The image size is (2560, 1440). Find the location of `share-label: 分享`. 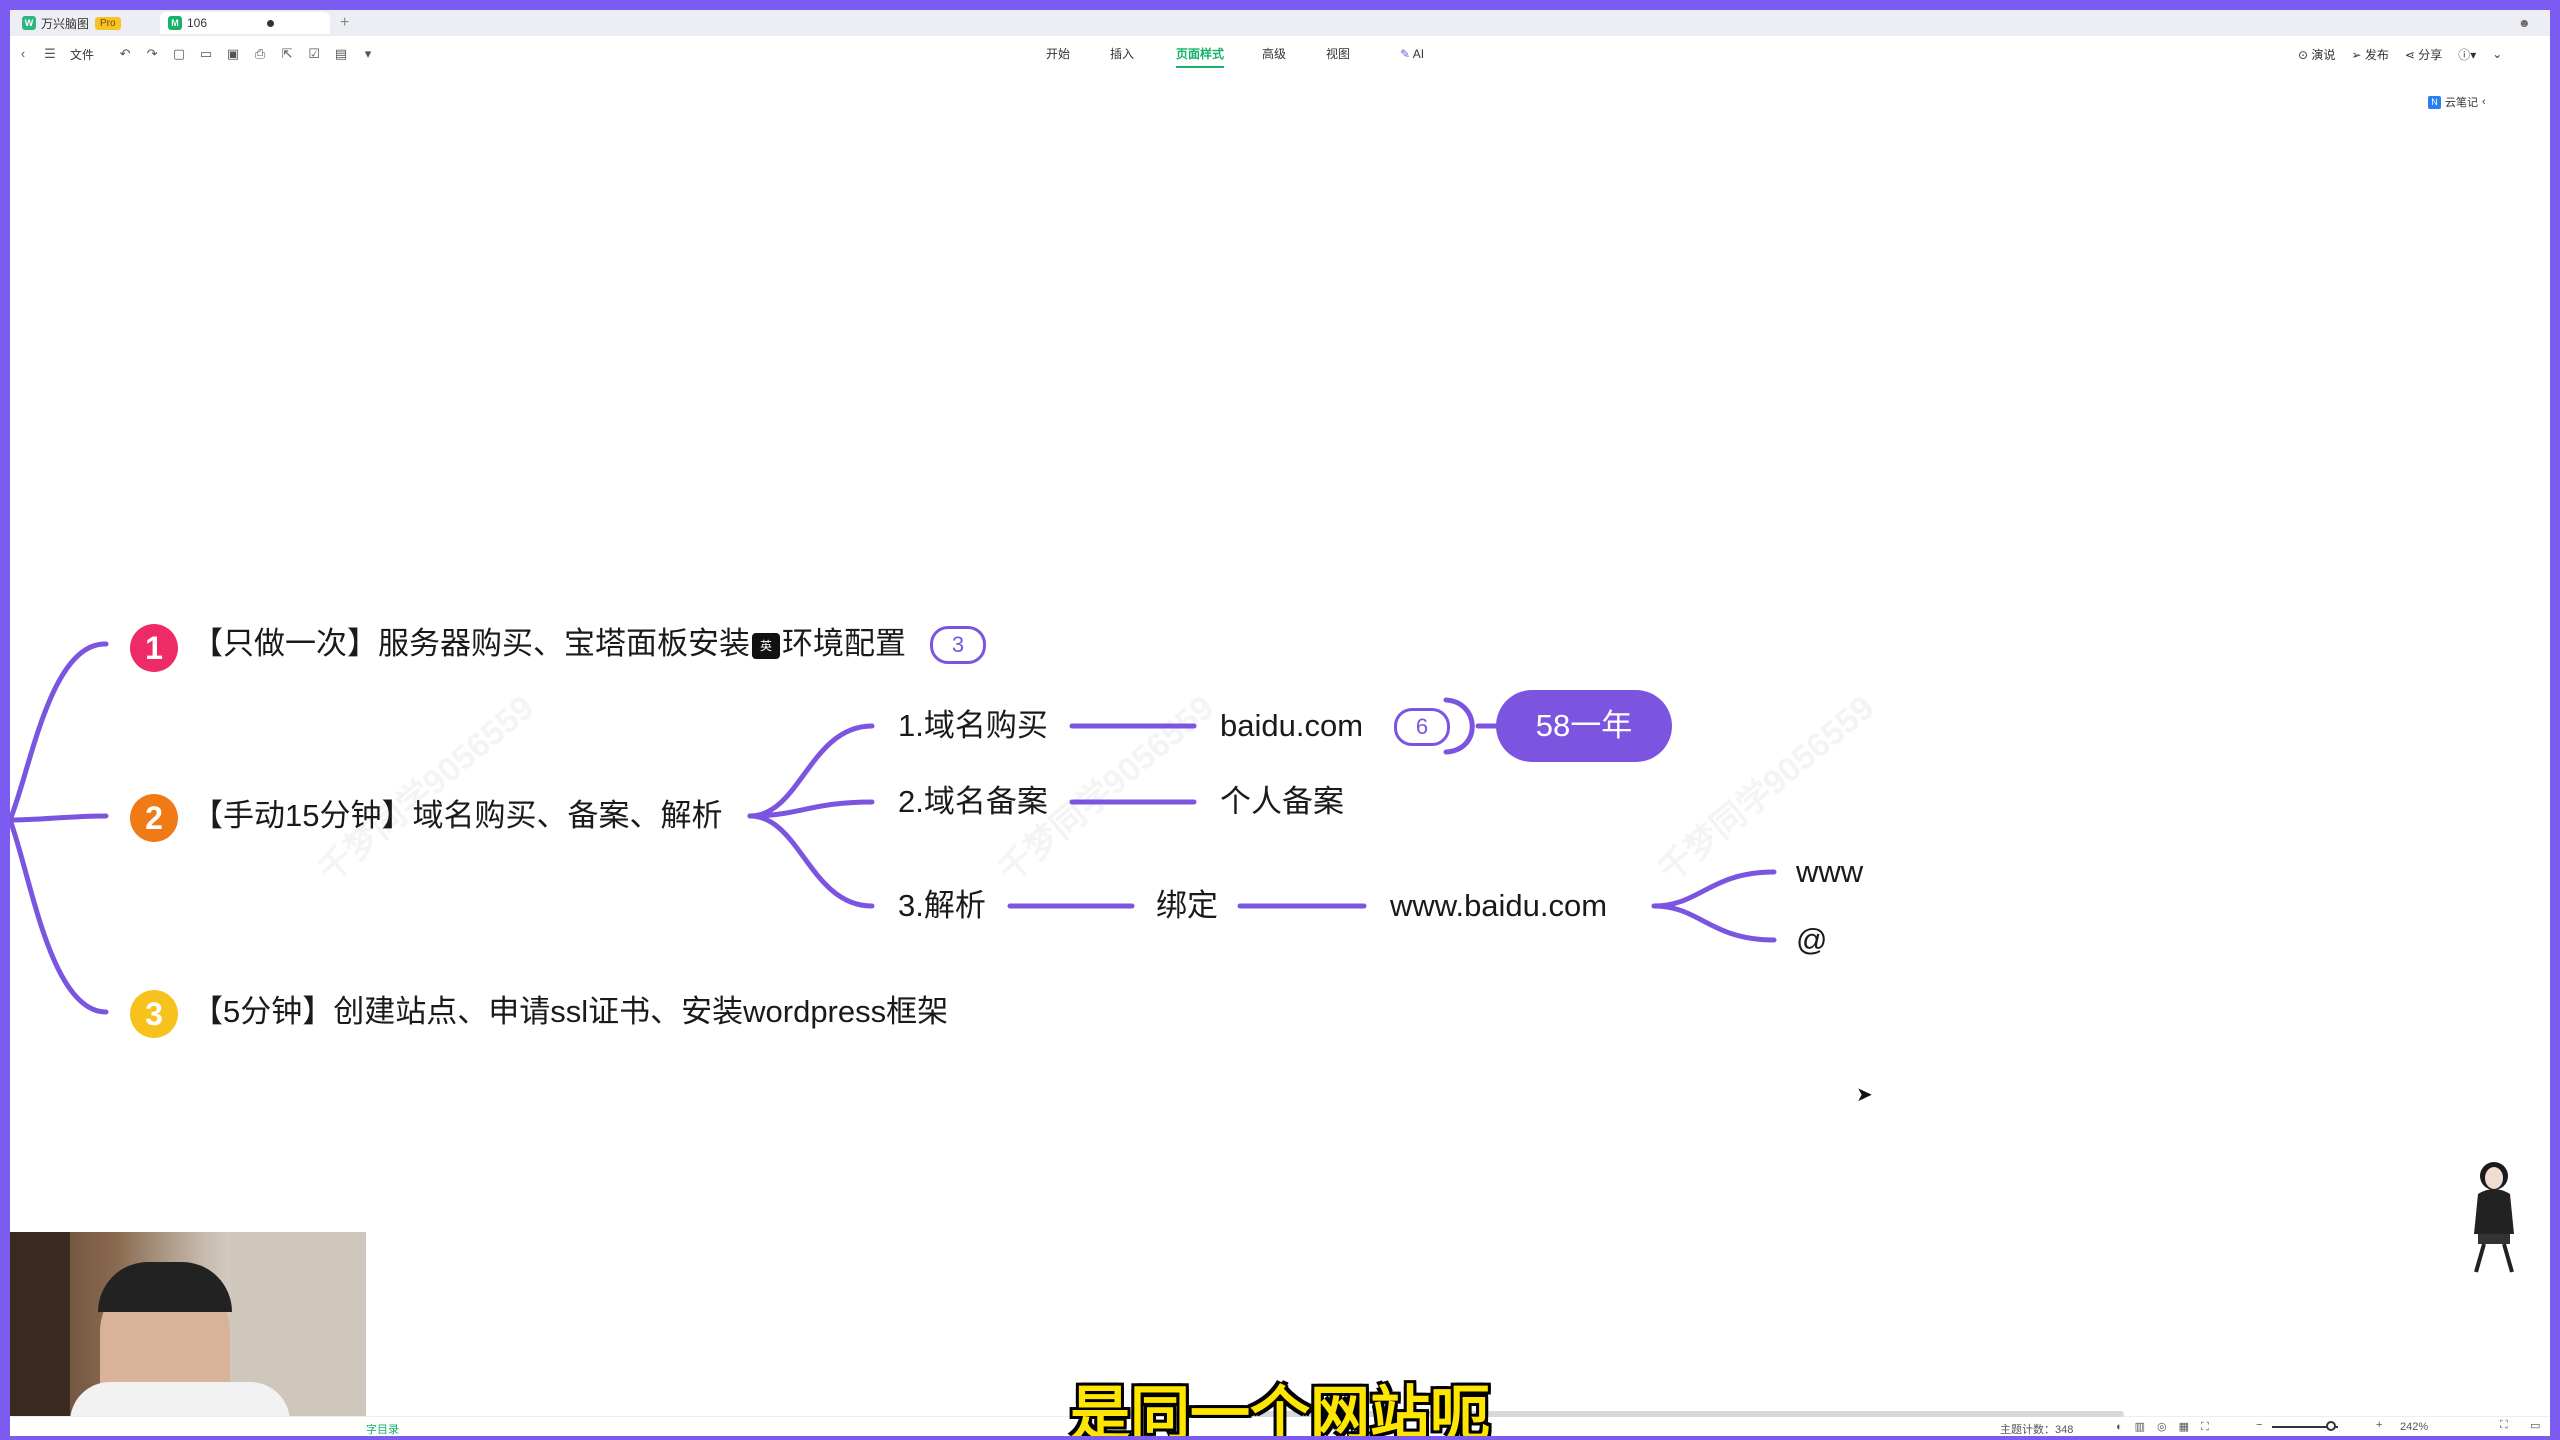

share-label: 分享 is located at coordinates (2430, 54).